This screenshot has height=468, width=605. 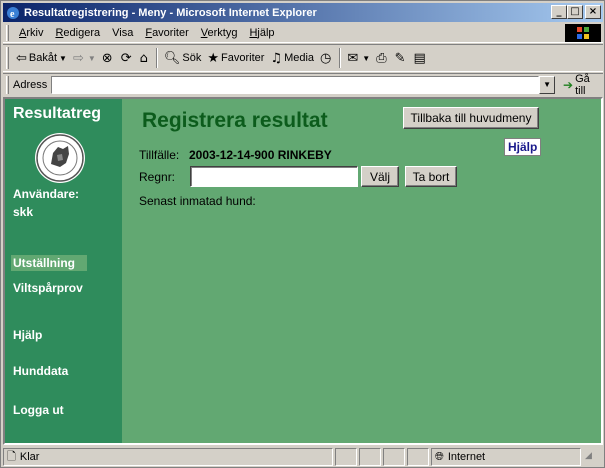 I want to click on status-text-cell: 🗋︎ Klar, so click(x=168, y=457).